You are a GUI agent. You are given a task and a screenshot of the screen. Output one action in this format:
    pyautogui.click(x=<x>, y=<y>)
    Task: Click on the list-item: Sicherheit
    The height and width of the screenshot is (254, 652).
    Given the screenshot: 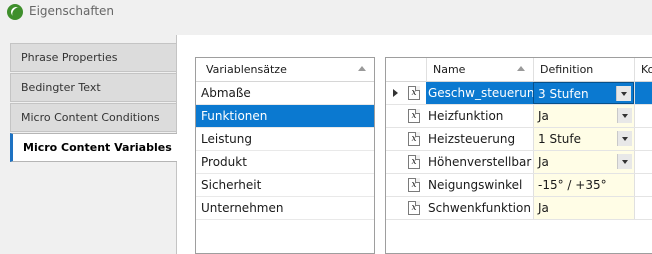 What is the action you would take?
    pyautogui.click(x=285, y=185)
    